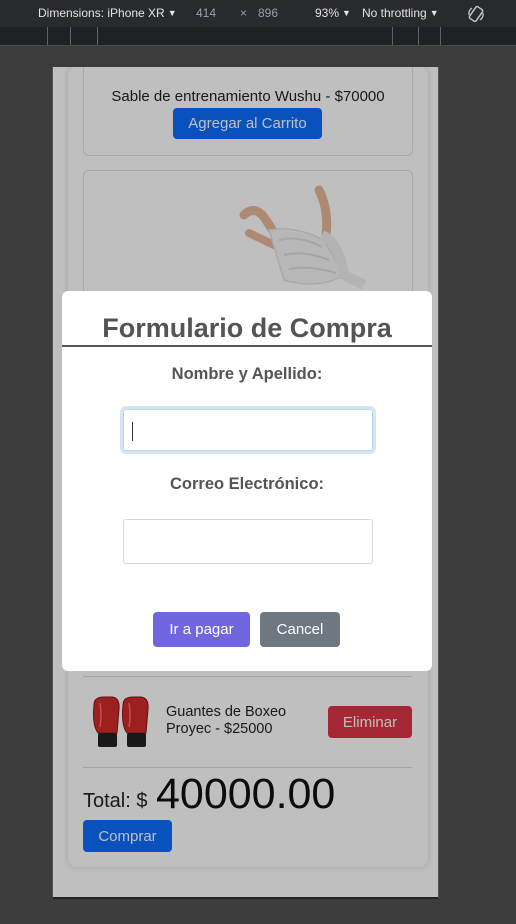  Describe the element at coordinates (244, 13) in the screenshot. I see `times-sign: ×` at that location.